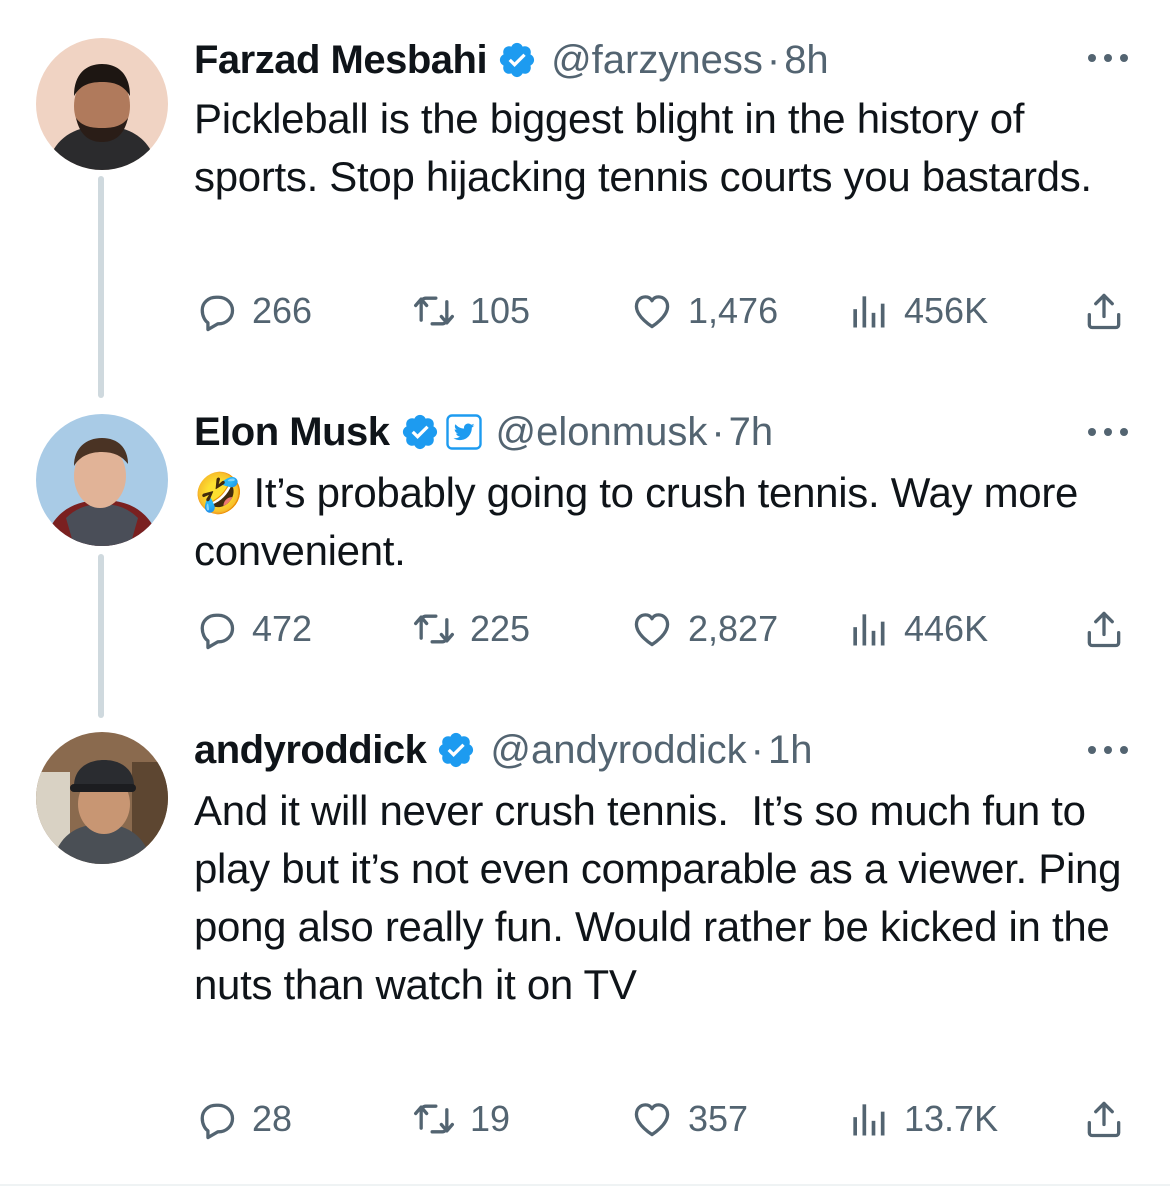 The height and width of the screenshot is (1188, 1170). I want to click on timestamp: 8h, so click(806, 60).